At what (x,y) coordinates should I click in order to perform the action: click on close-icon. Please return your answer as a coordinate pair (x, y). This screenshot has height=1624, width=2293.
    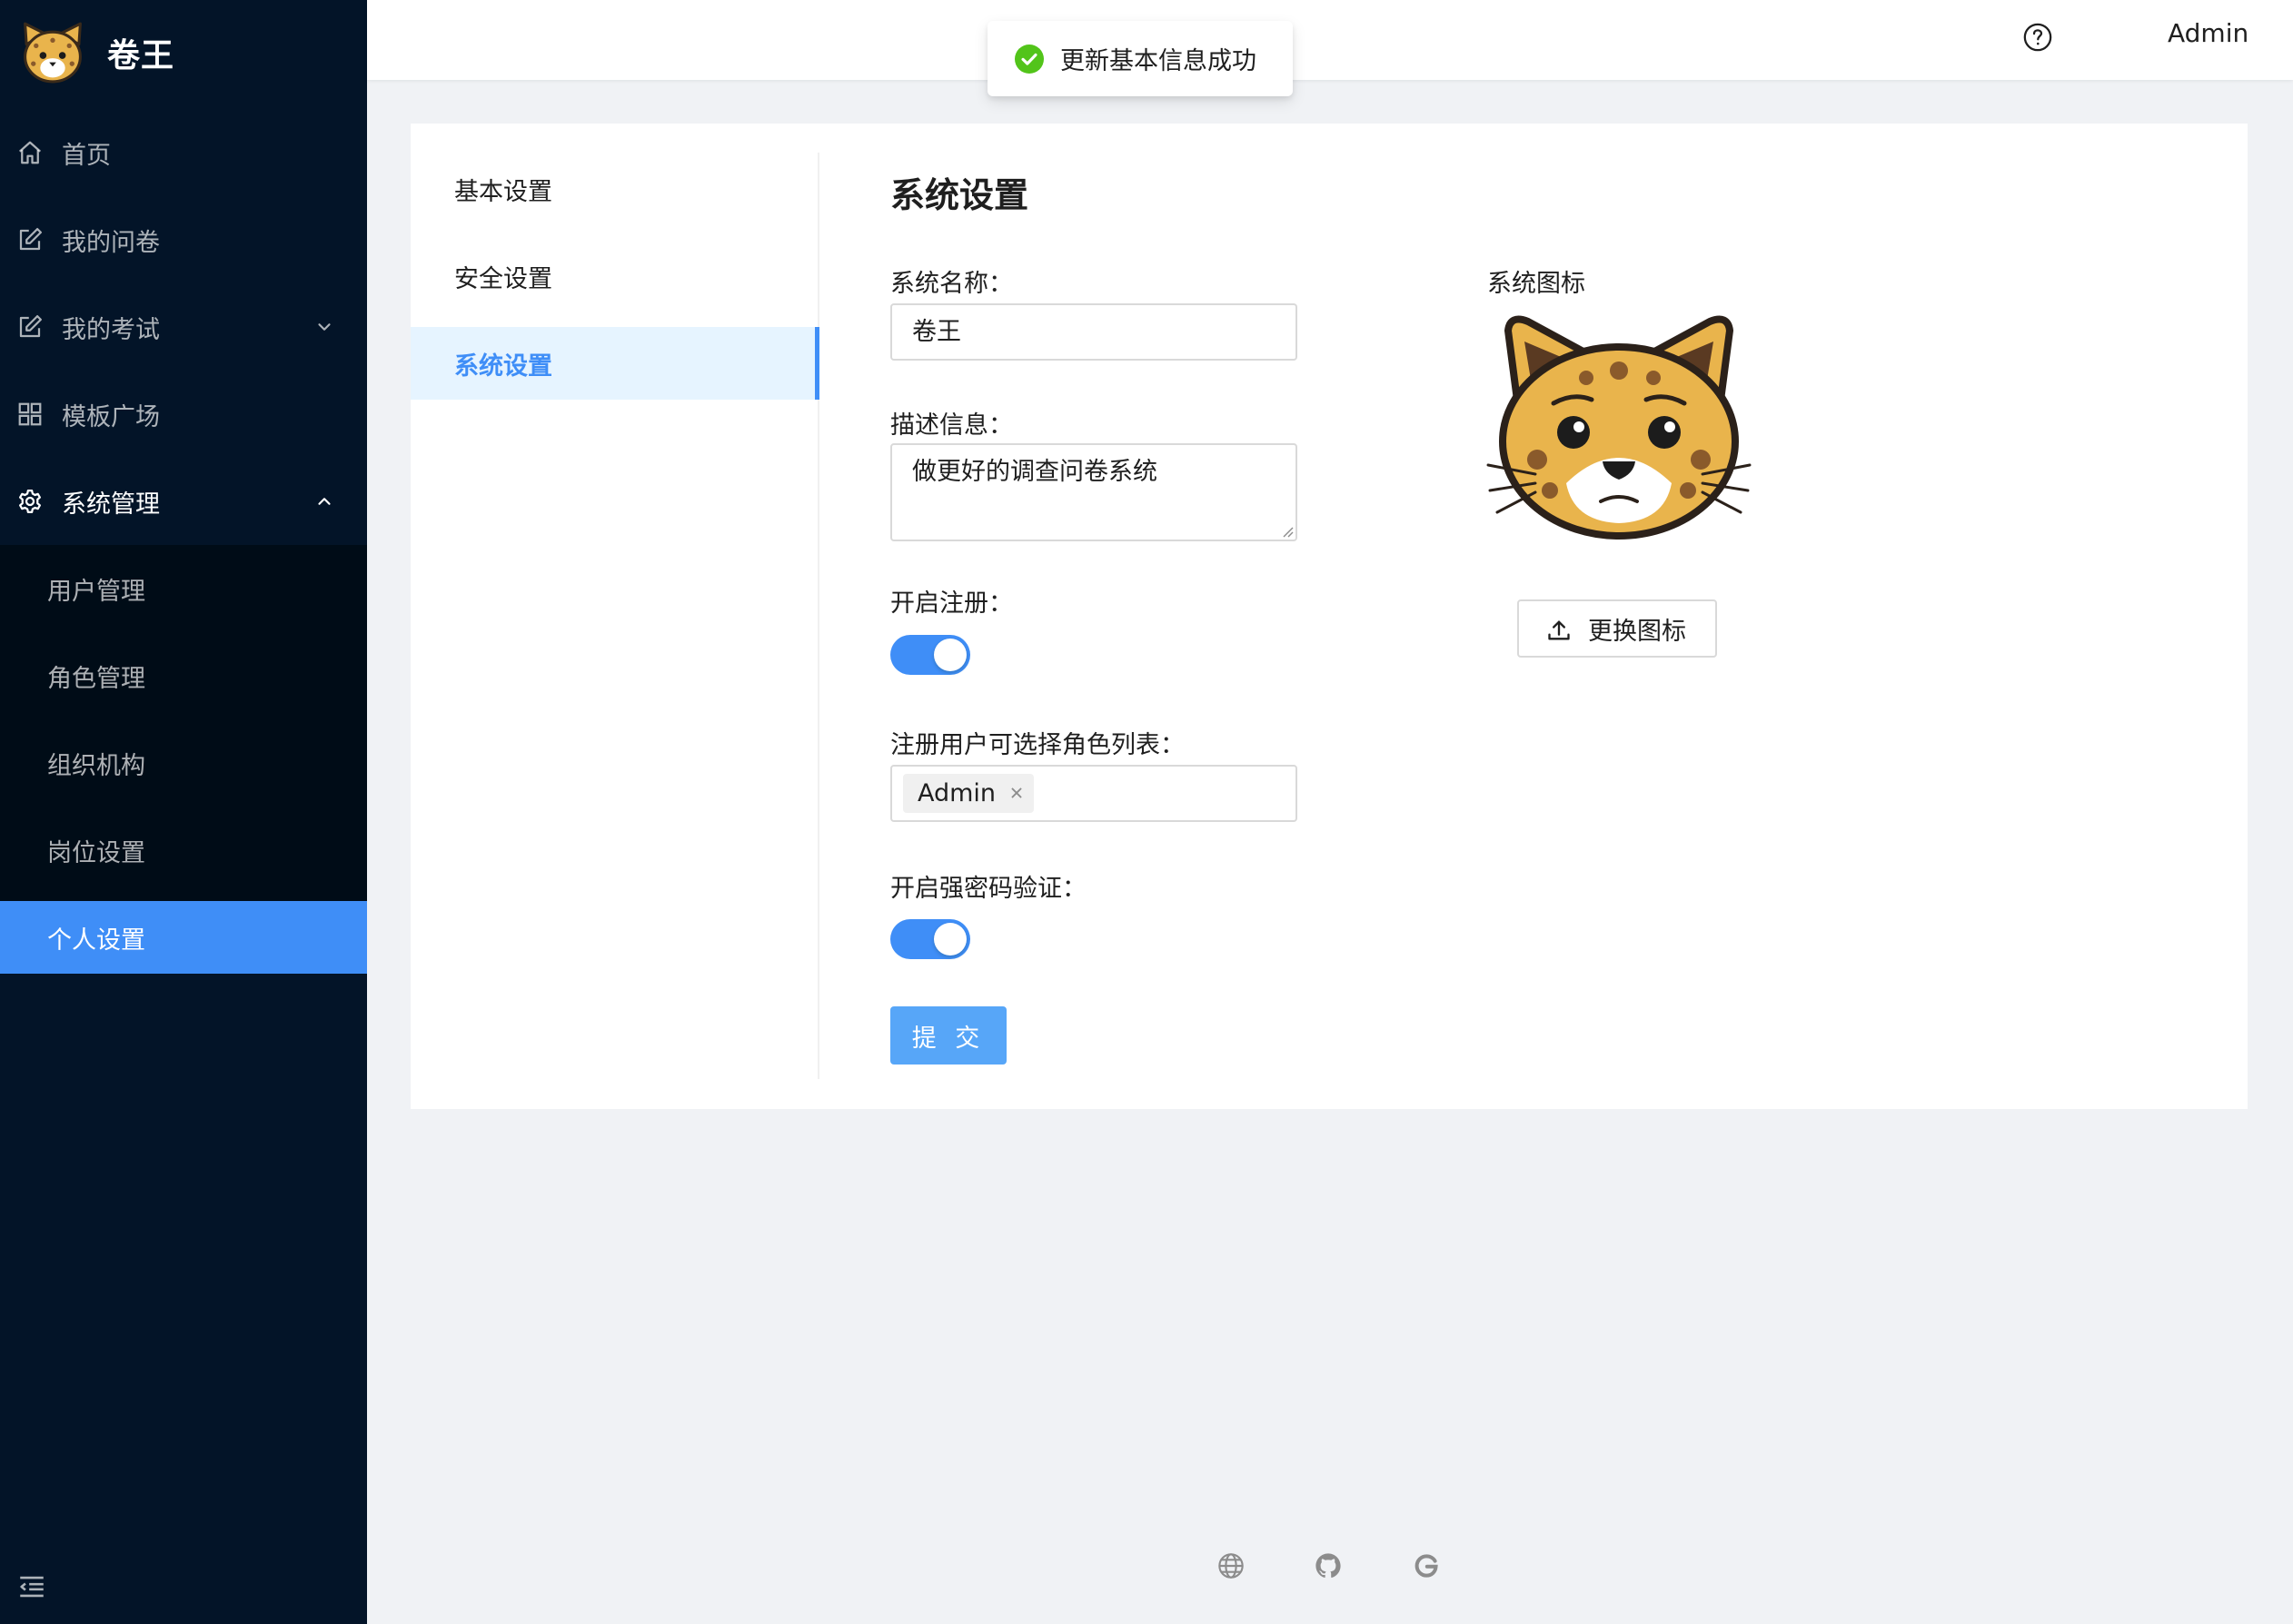
    Looking at the image, I should click on (1017, 793).